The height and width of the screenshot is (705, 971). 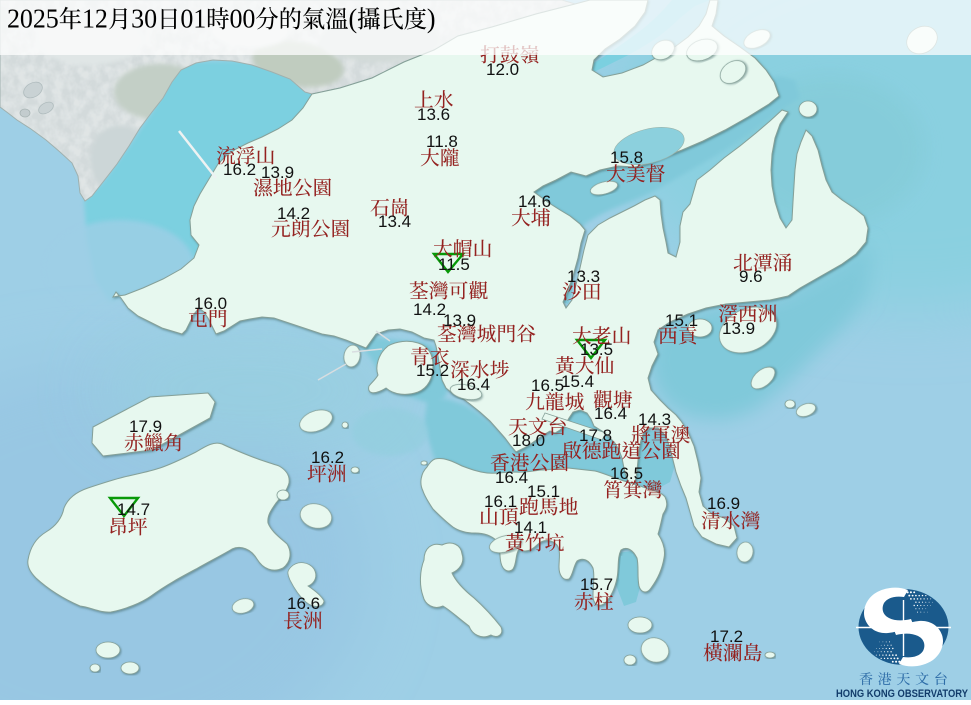 I want to click on svg-text: 12.0, so click(x=502, y=69).